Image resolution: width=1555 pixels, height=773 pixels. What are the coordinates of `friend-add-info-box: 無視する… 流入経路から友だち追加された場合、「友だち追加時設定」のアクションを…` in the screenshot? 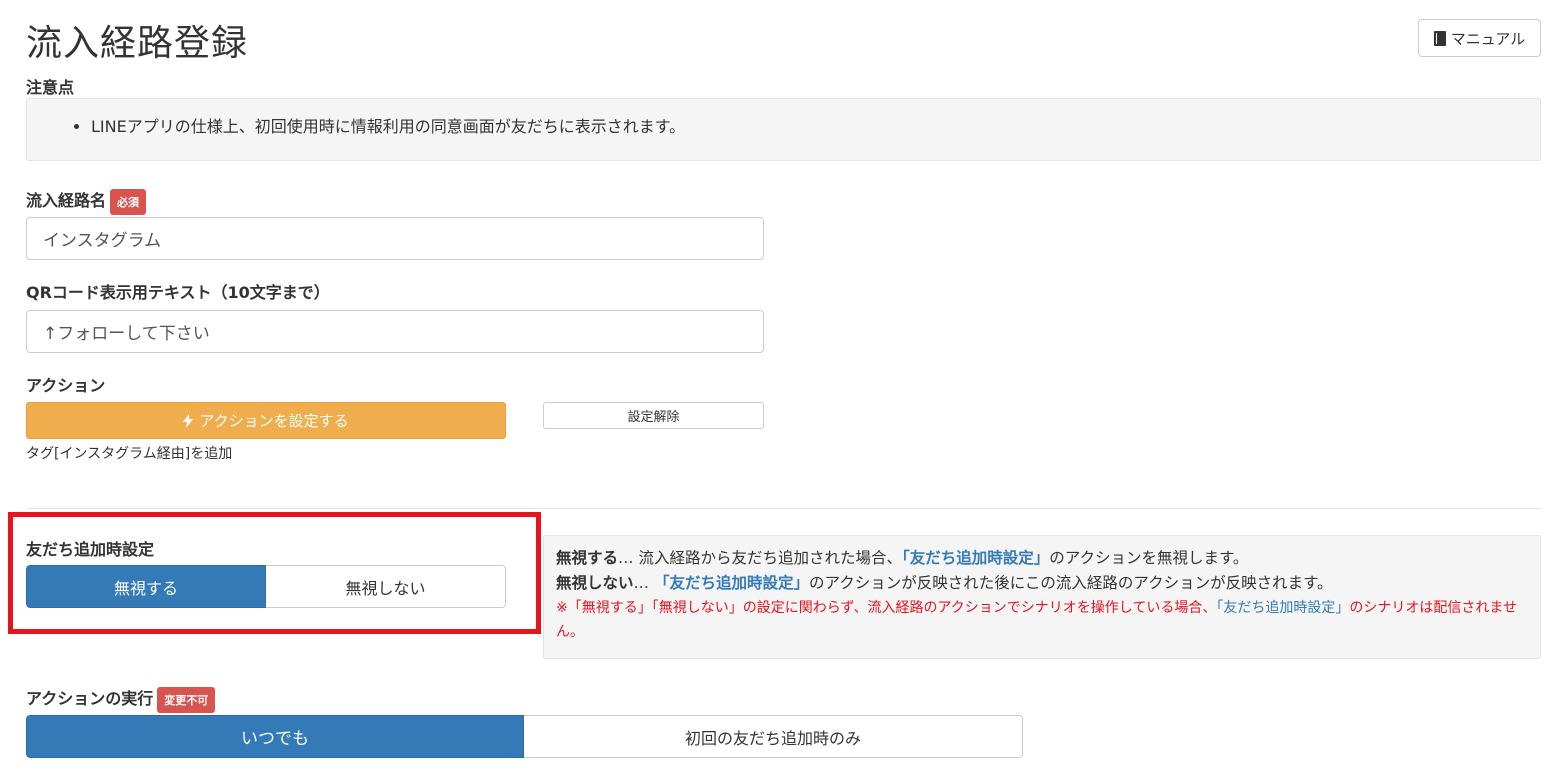 It's located at (1042, 597).